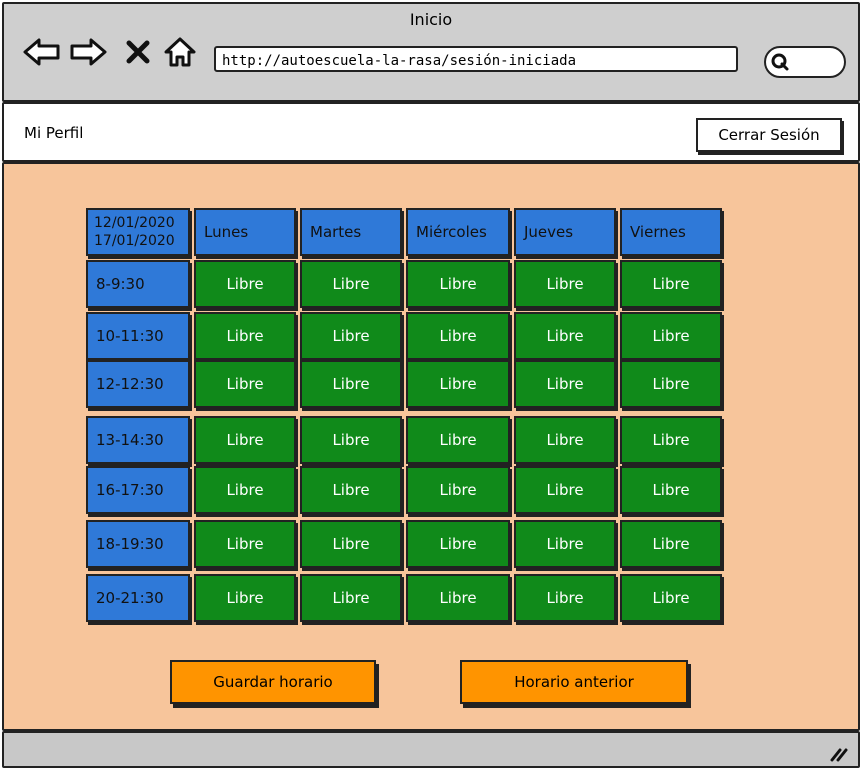 This screenshot has width=861, height=768. I want to click on time-slot-label: 13-14:30, so click(138, 440).